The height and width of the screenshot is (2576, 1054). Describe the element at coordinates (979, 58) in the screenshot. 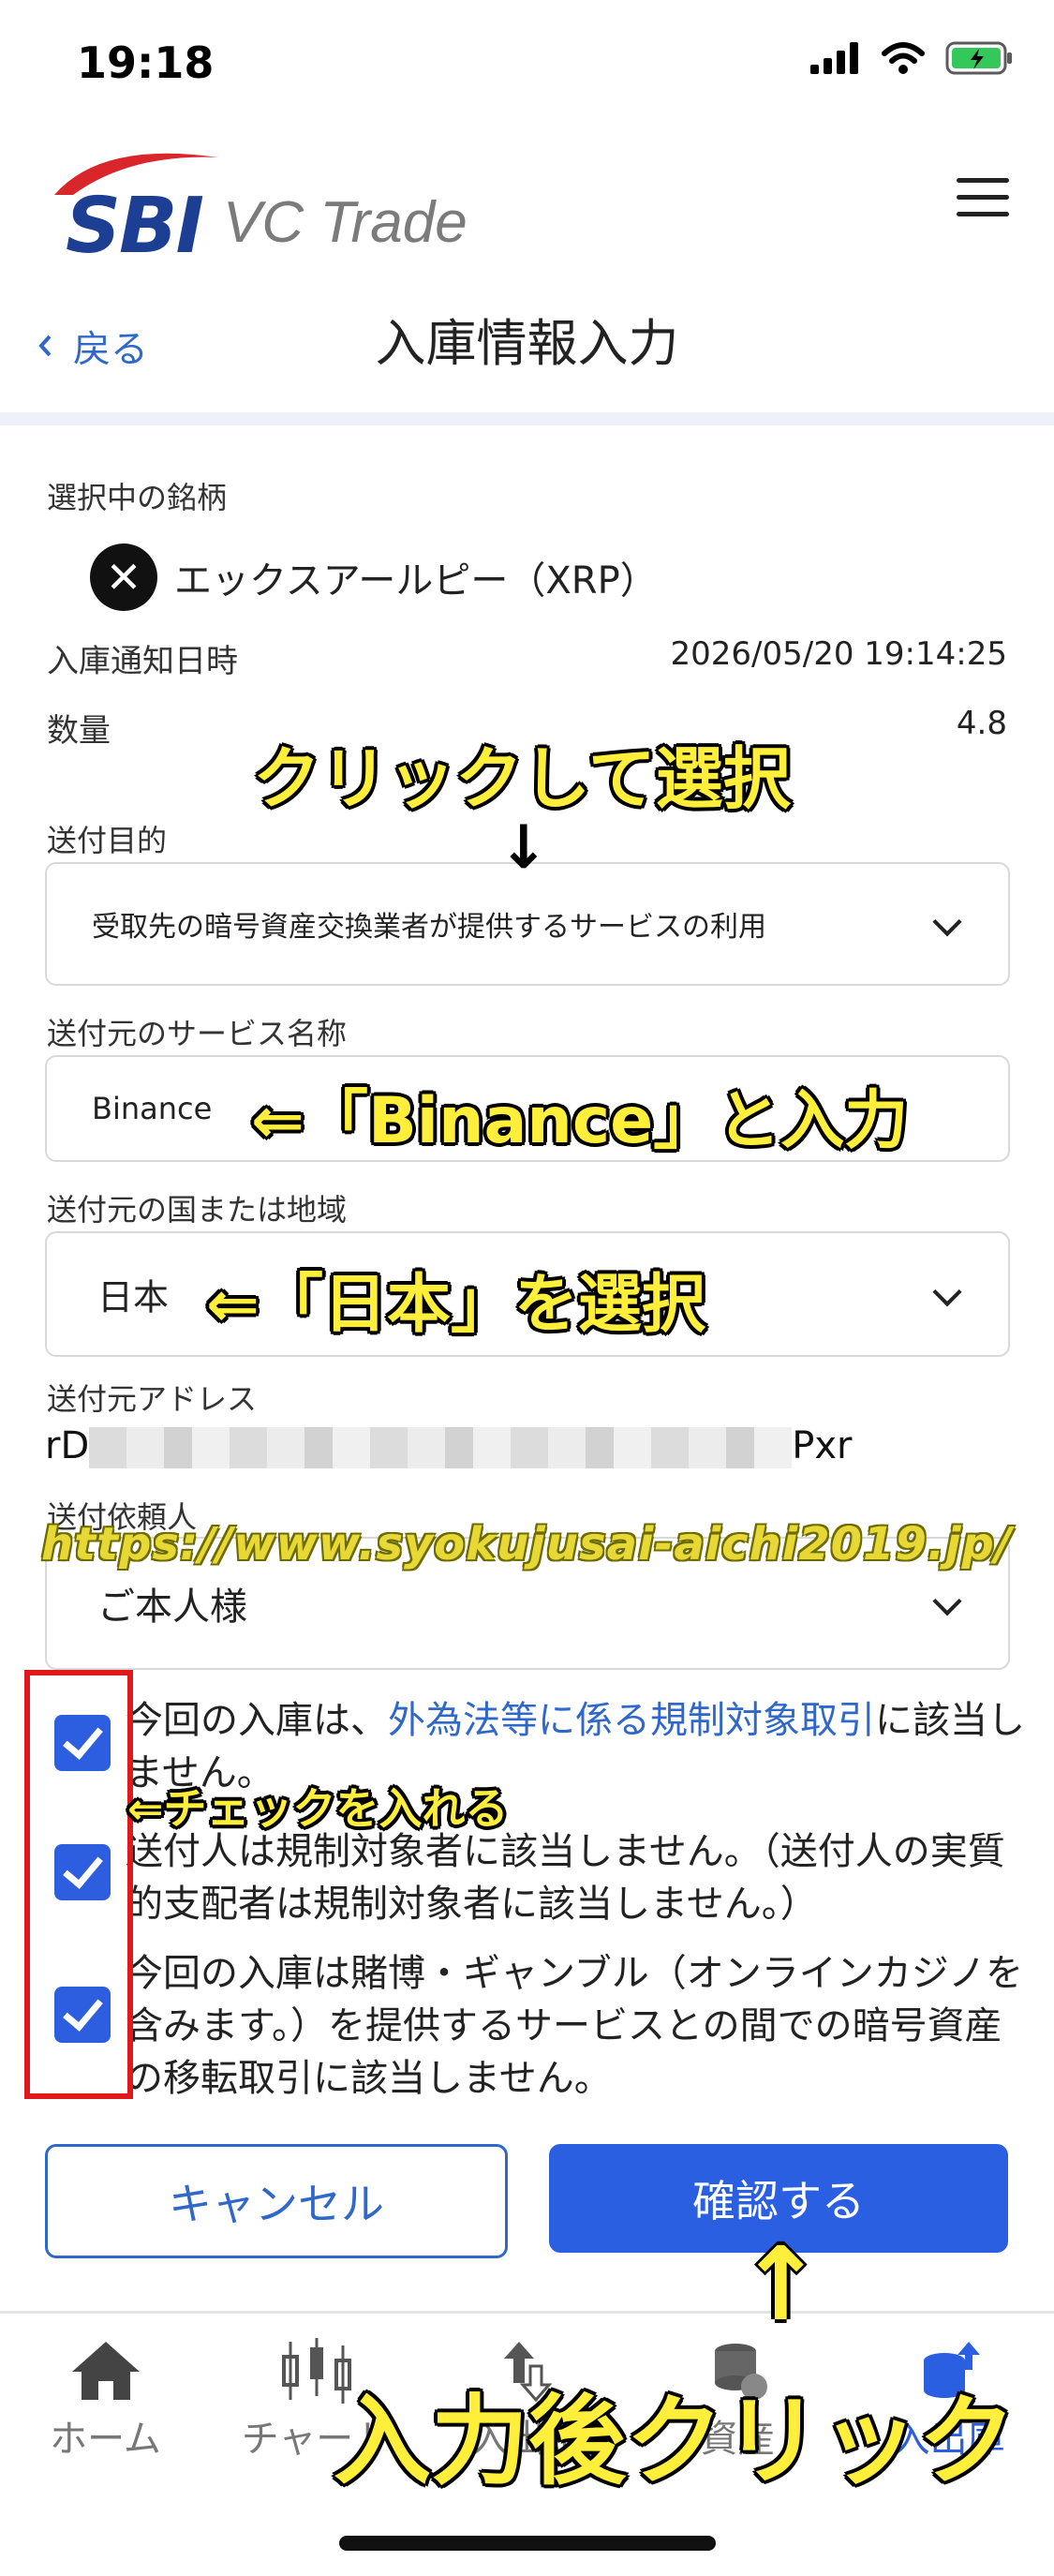

I see `battery-icon` at that location.